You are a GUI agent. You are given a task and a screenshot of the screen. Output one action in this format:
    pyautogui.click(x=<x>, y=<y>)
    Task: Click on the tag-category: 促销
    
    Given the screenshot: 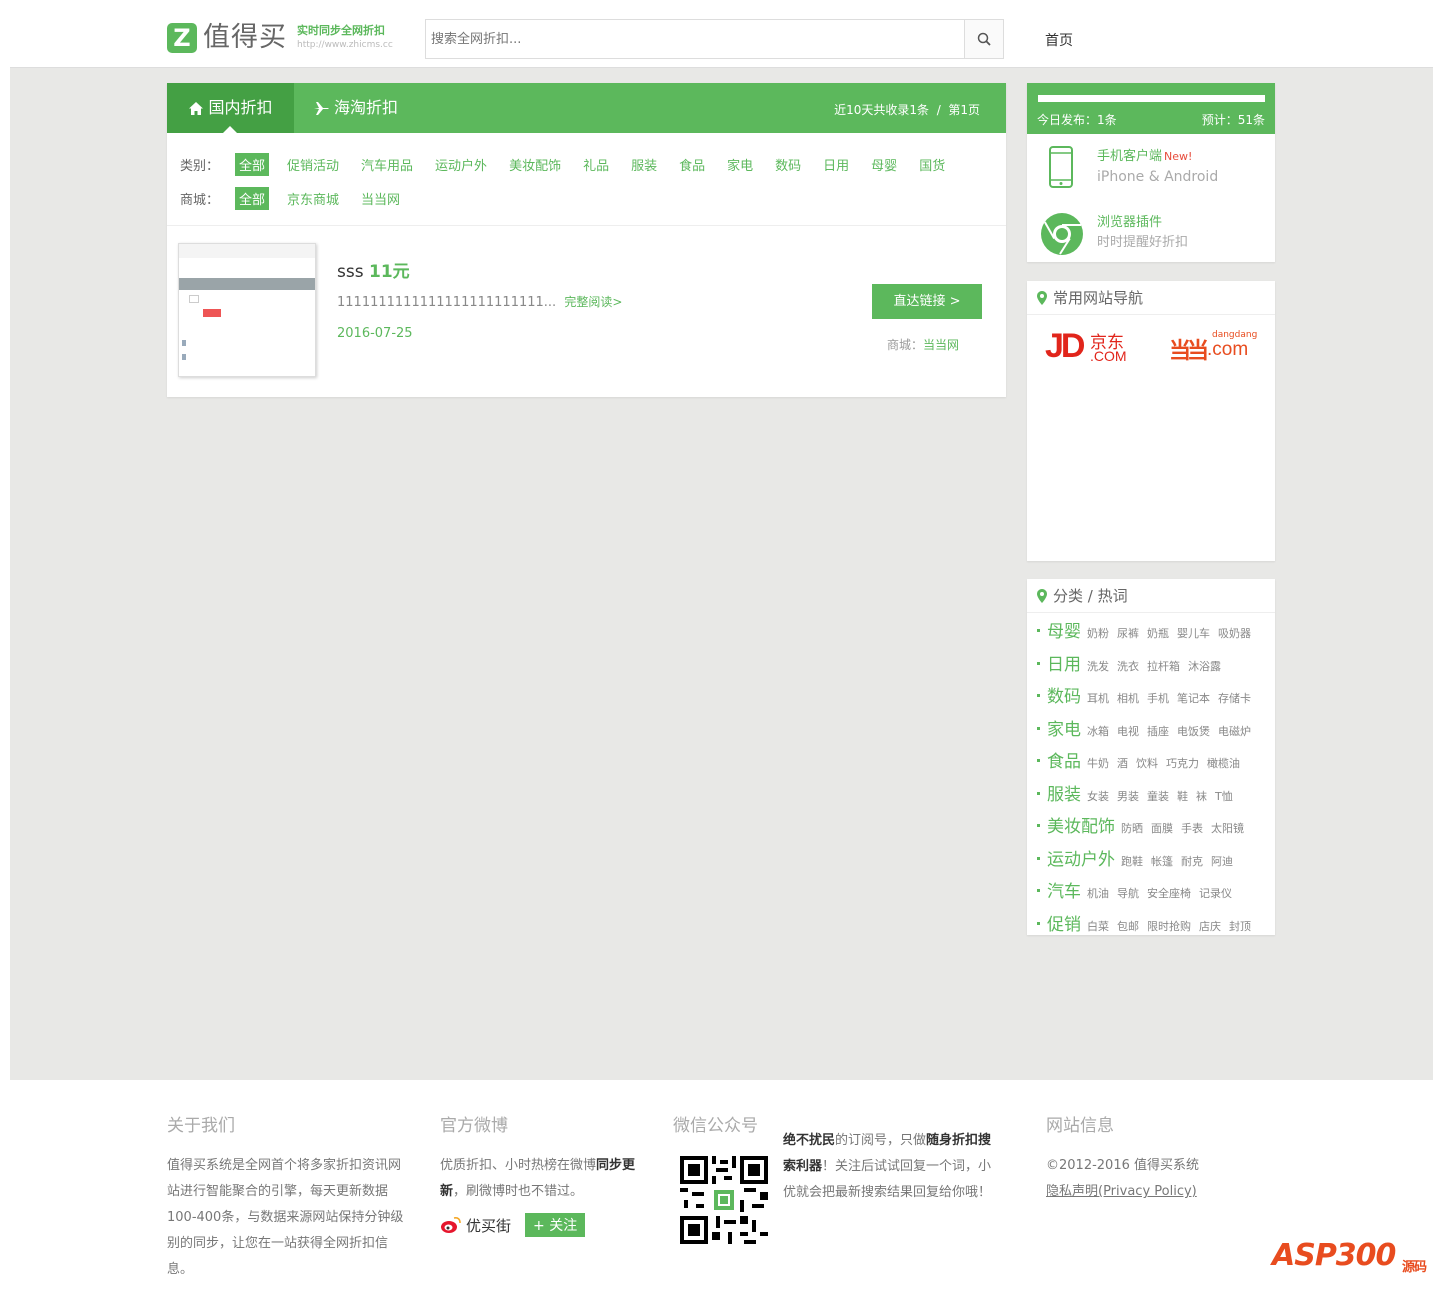 What is the action you would take?
    pyautogui.click(x=1064, y=922)
    